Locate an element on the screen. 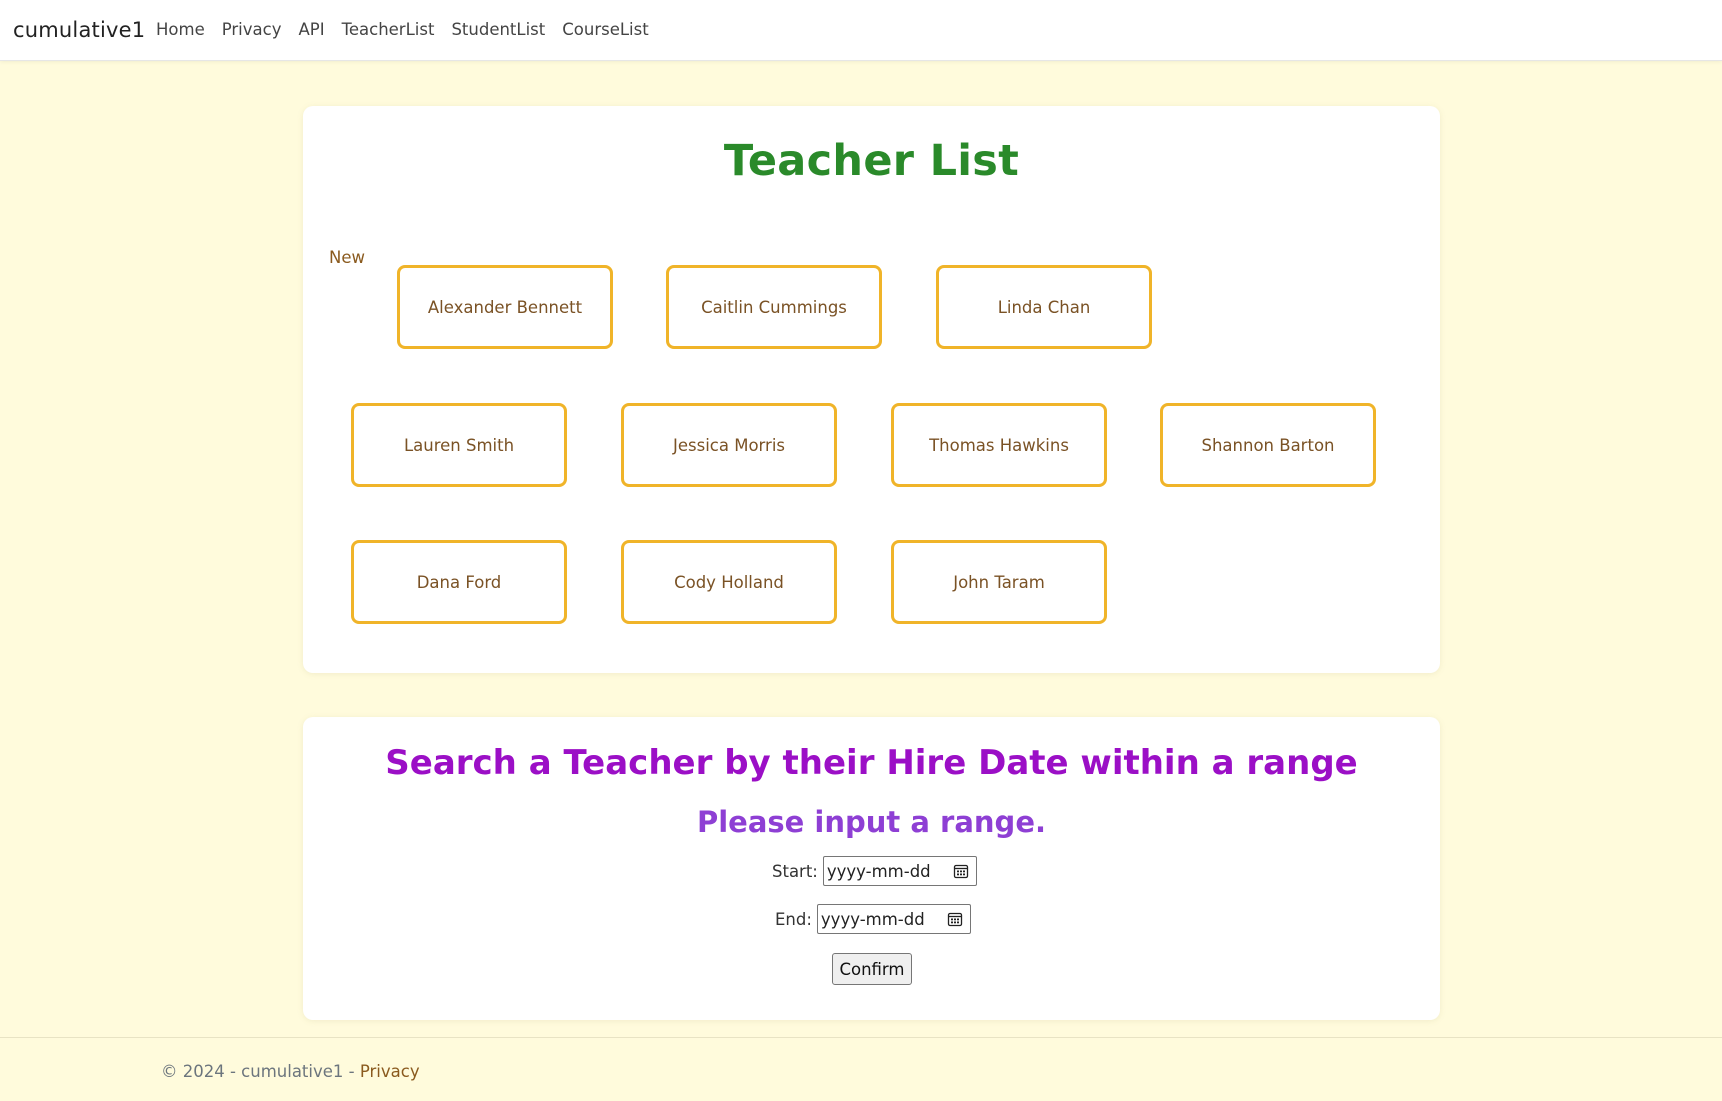  end-date-input is located at coordinates (879, 919).